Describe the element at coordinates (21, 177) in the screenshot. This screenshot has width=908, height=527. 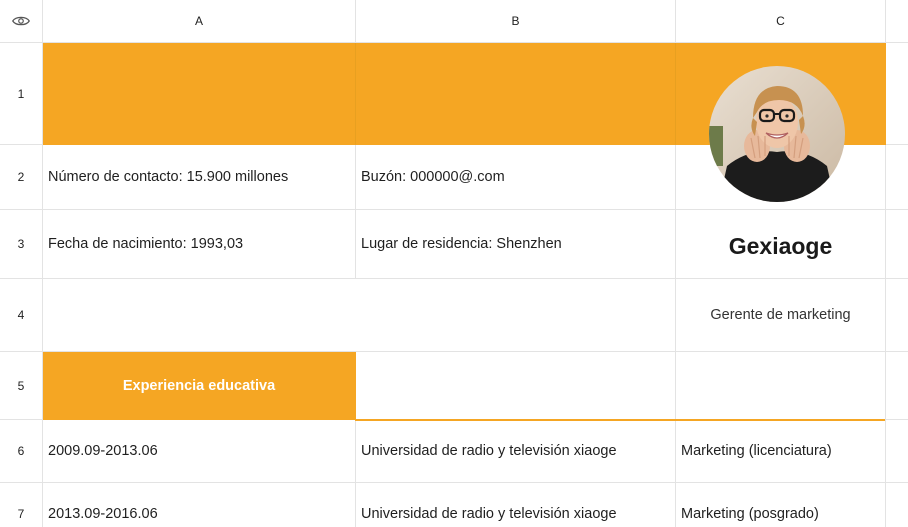
I see `row-header-2: 2` at that location.